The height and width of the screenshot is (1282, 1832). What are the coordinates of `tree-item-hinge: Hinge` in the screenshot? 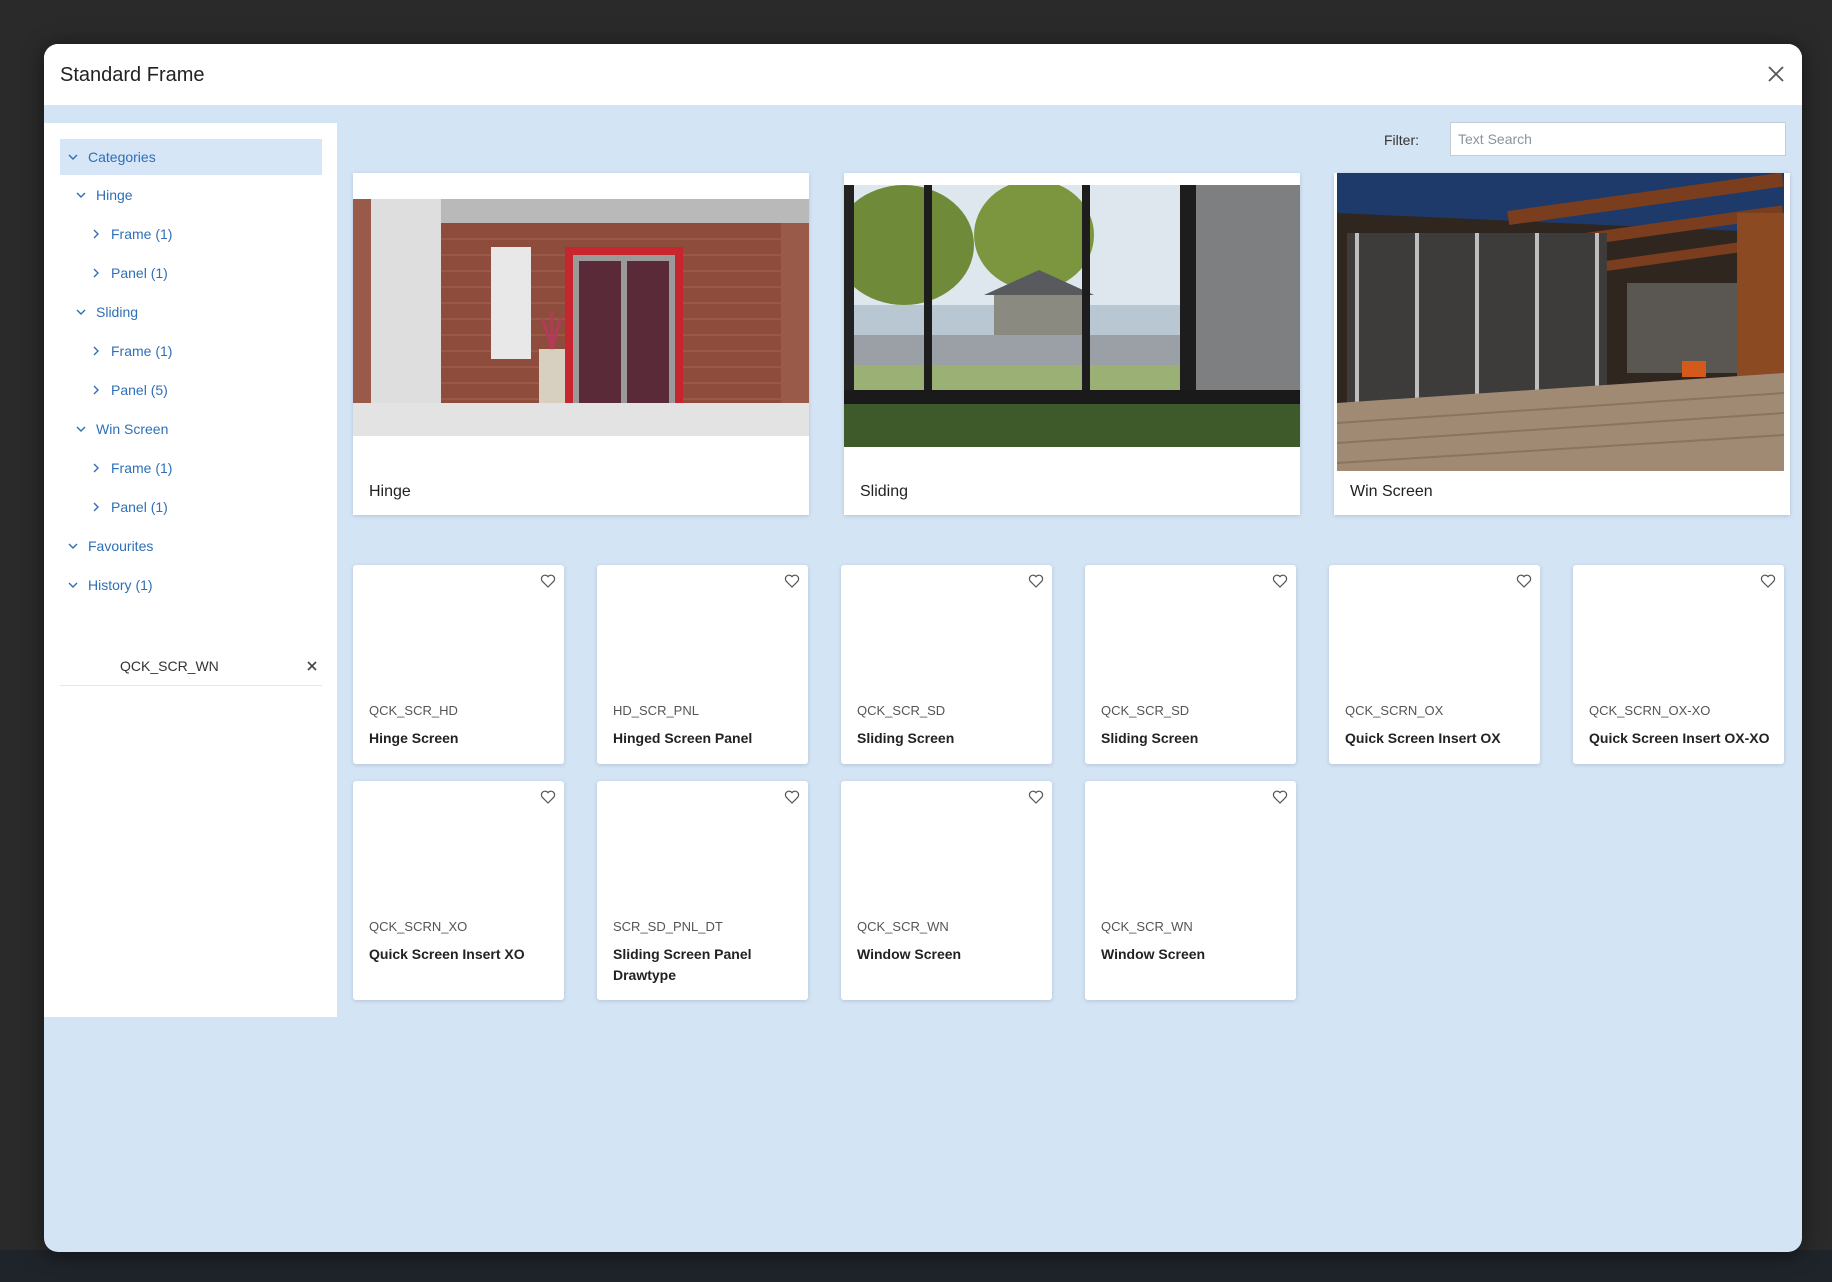 It's located at (103, 195).